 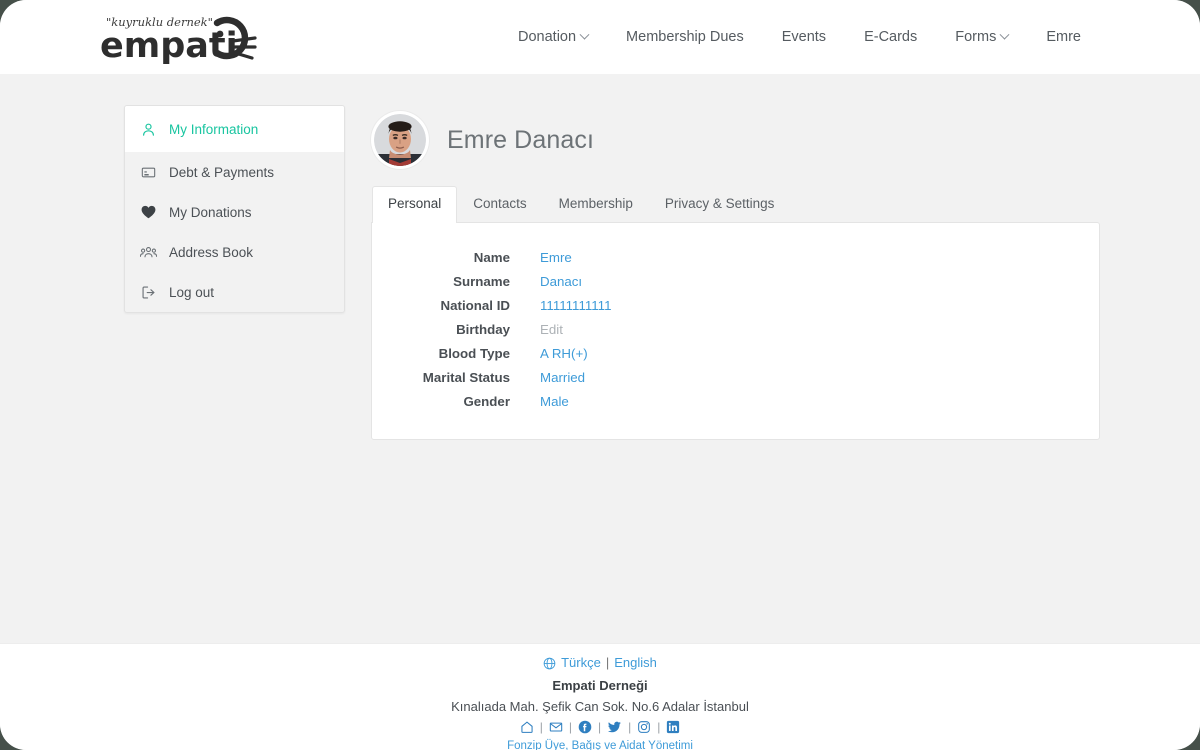 I want to click on field-value-birthday: Edit, so click(x=551, y=329).